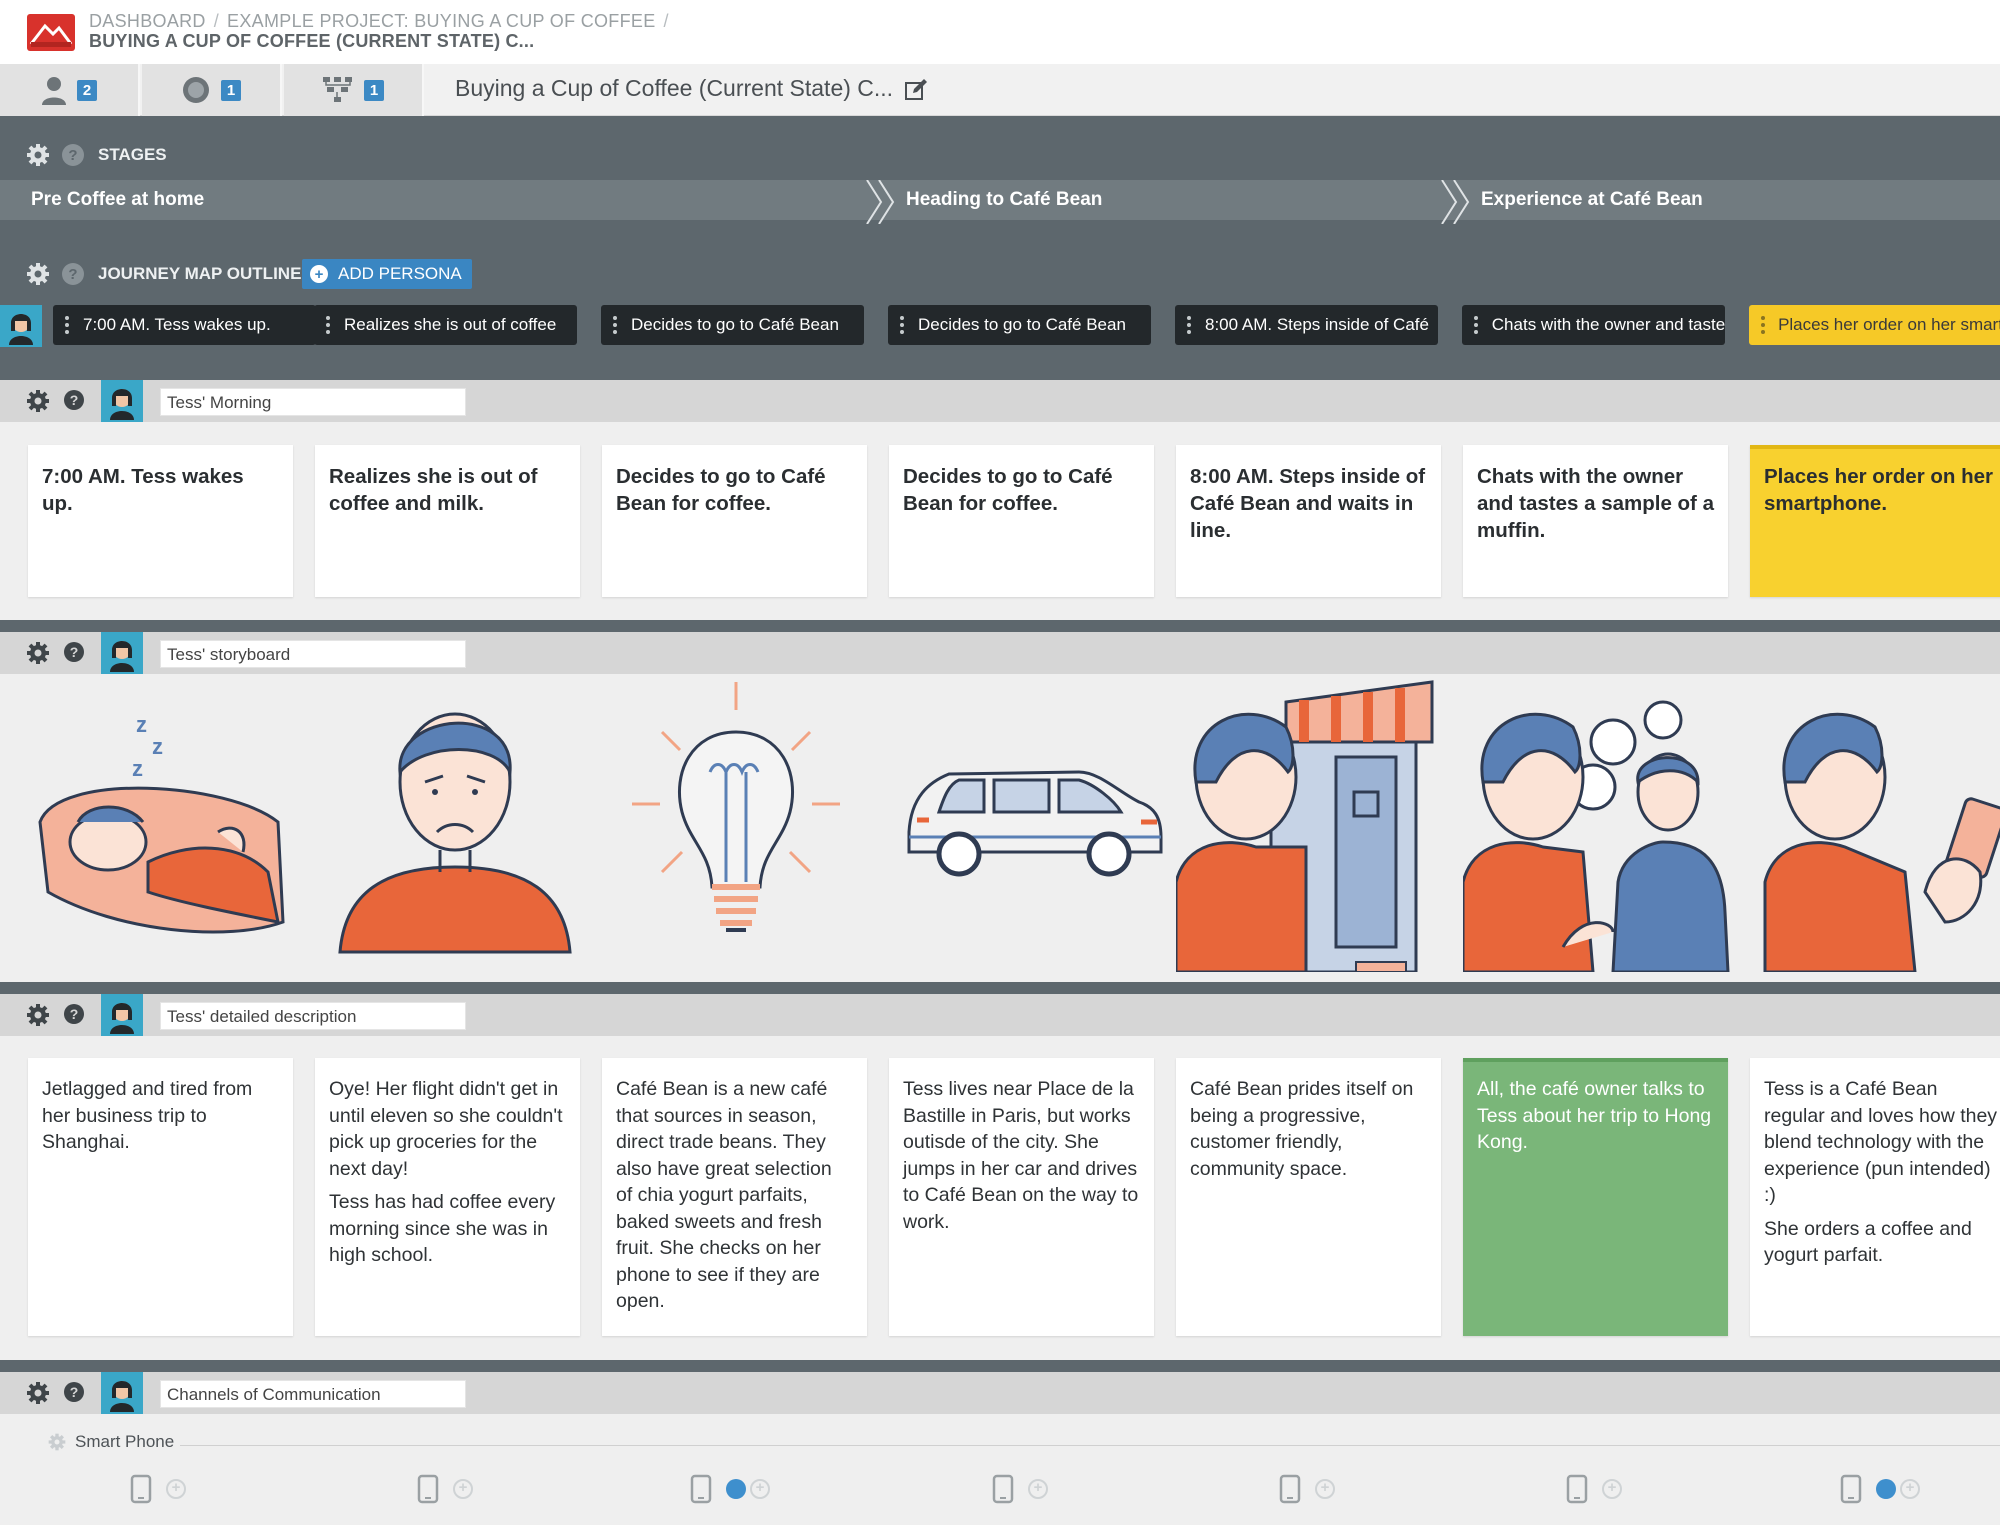 The width and height of the screenshot is (2000, 1525). I want to click on car-illustration, so click(1029, 822).